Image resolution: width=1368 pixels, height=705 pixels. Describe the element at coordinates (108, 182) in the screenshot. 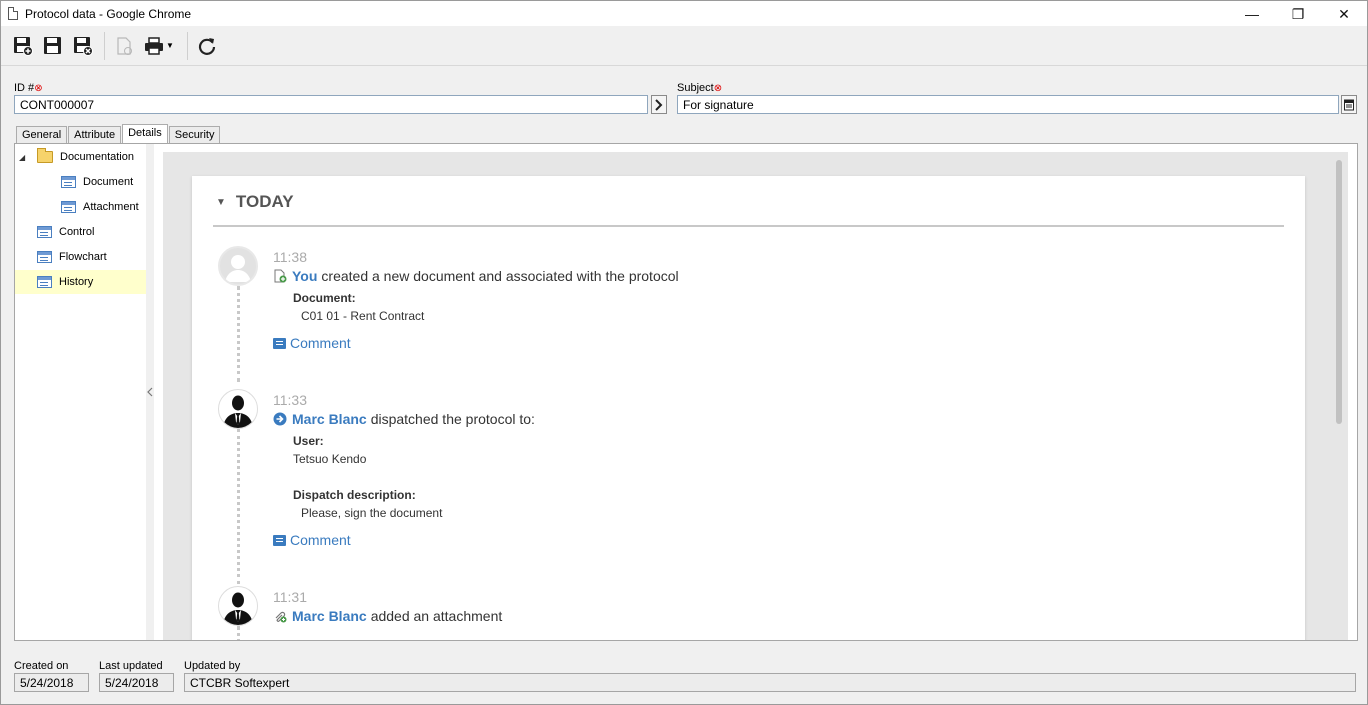

I see `tree-item-label: Document` at that location.